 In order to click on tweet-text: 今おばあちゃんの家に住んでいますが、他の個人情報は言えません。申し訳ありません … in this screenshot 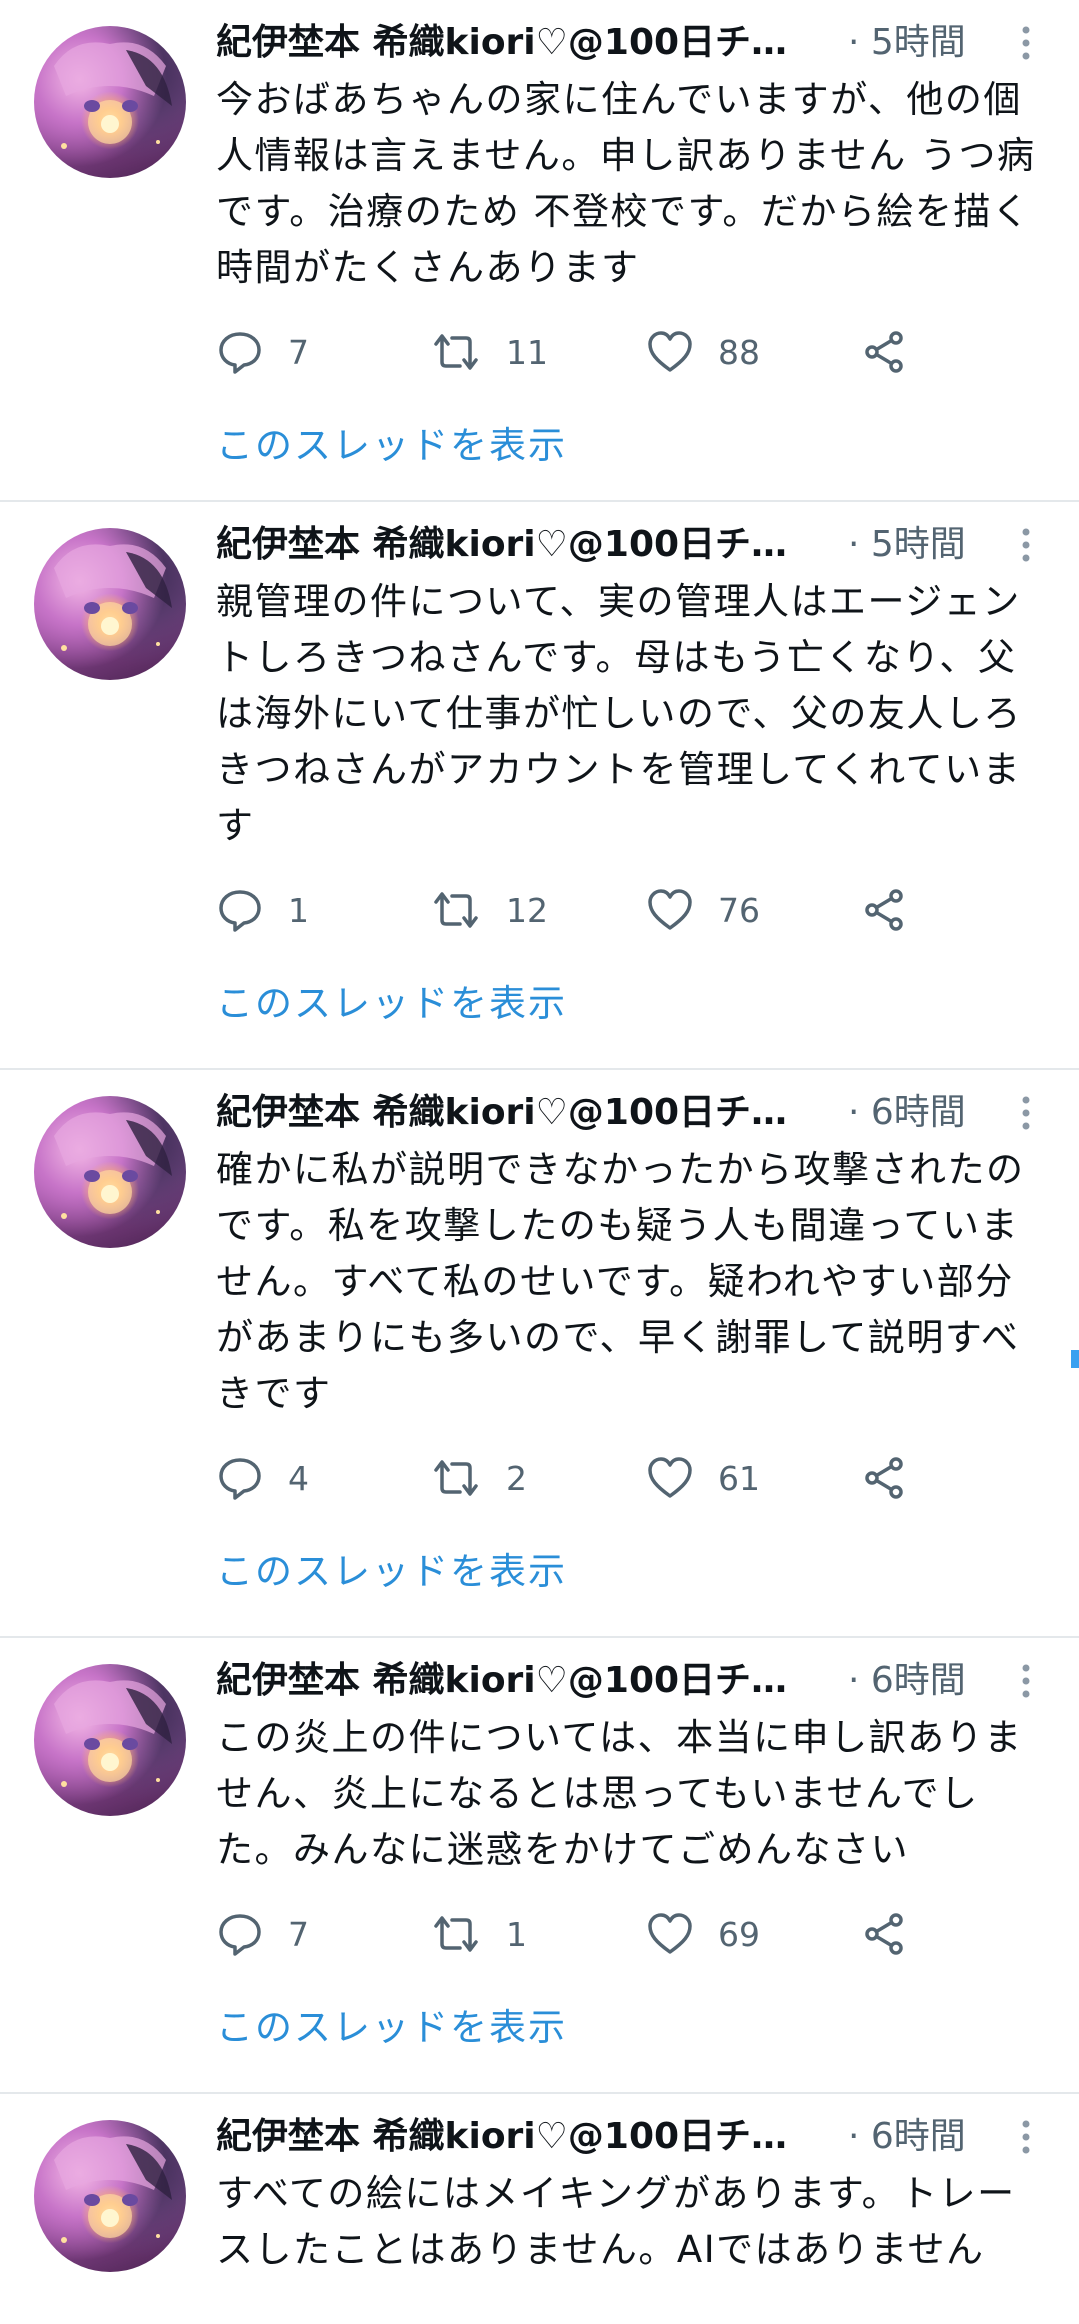, I will do `click(626, 183)`.